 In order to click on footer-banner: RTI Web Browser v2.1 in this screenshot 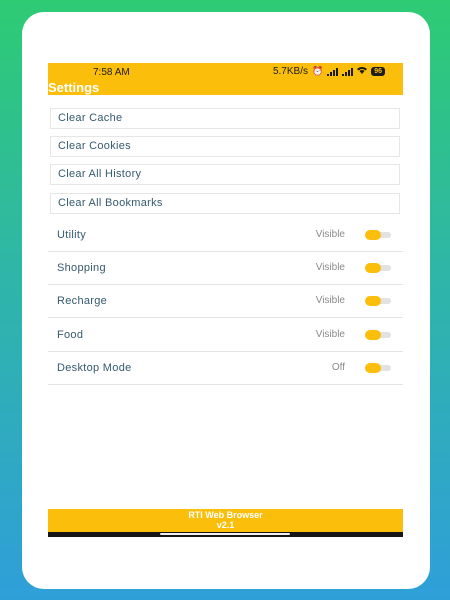, I will do `click(225, 520)`.